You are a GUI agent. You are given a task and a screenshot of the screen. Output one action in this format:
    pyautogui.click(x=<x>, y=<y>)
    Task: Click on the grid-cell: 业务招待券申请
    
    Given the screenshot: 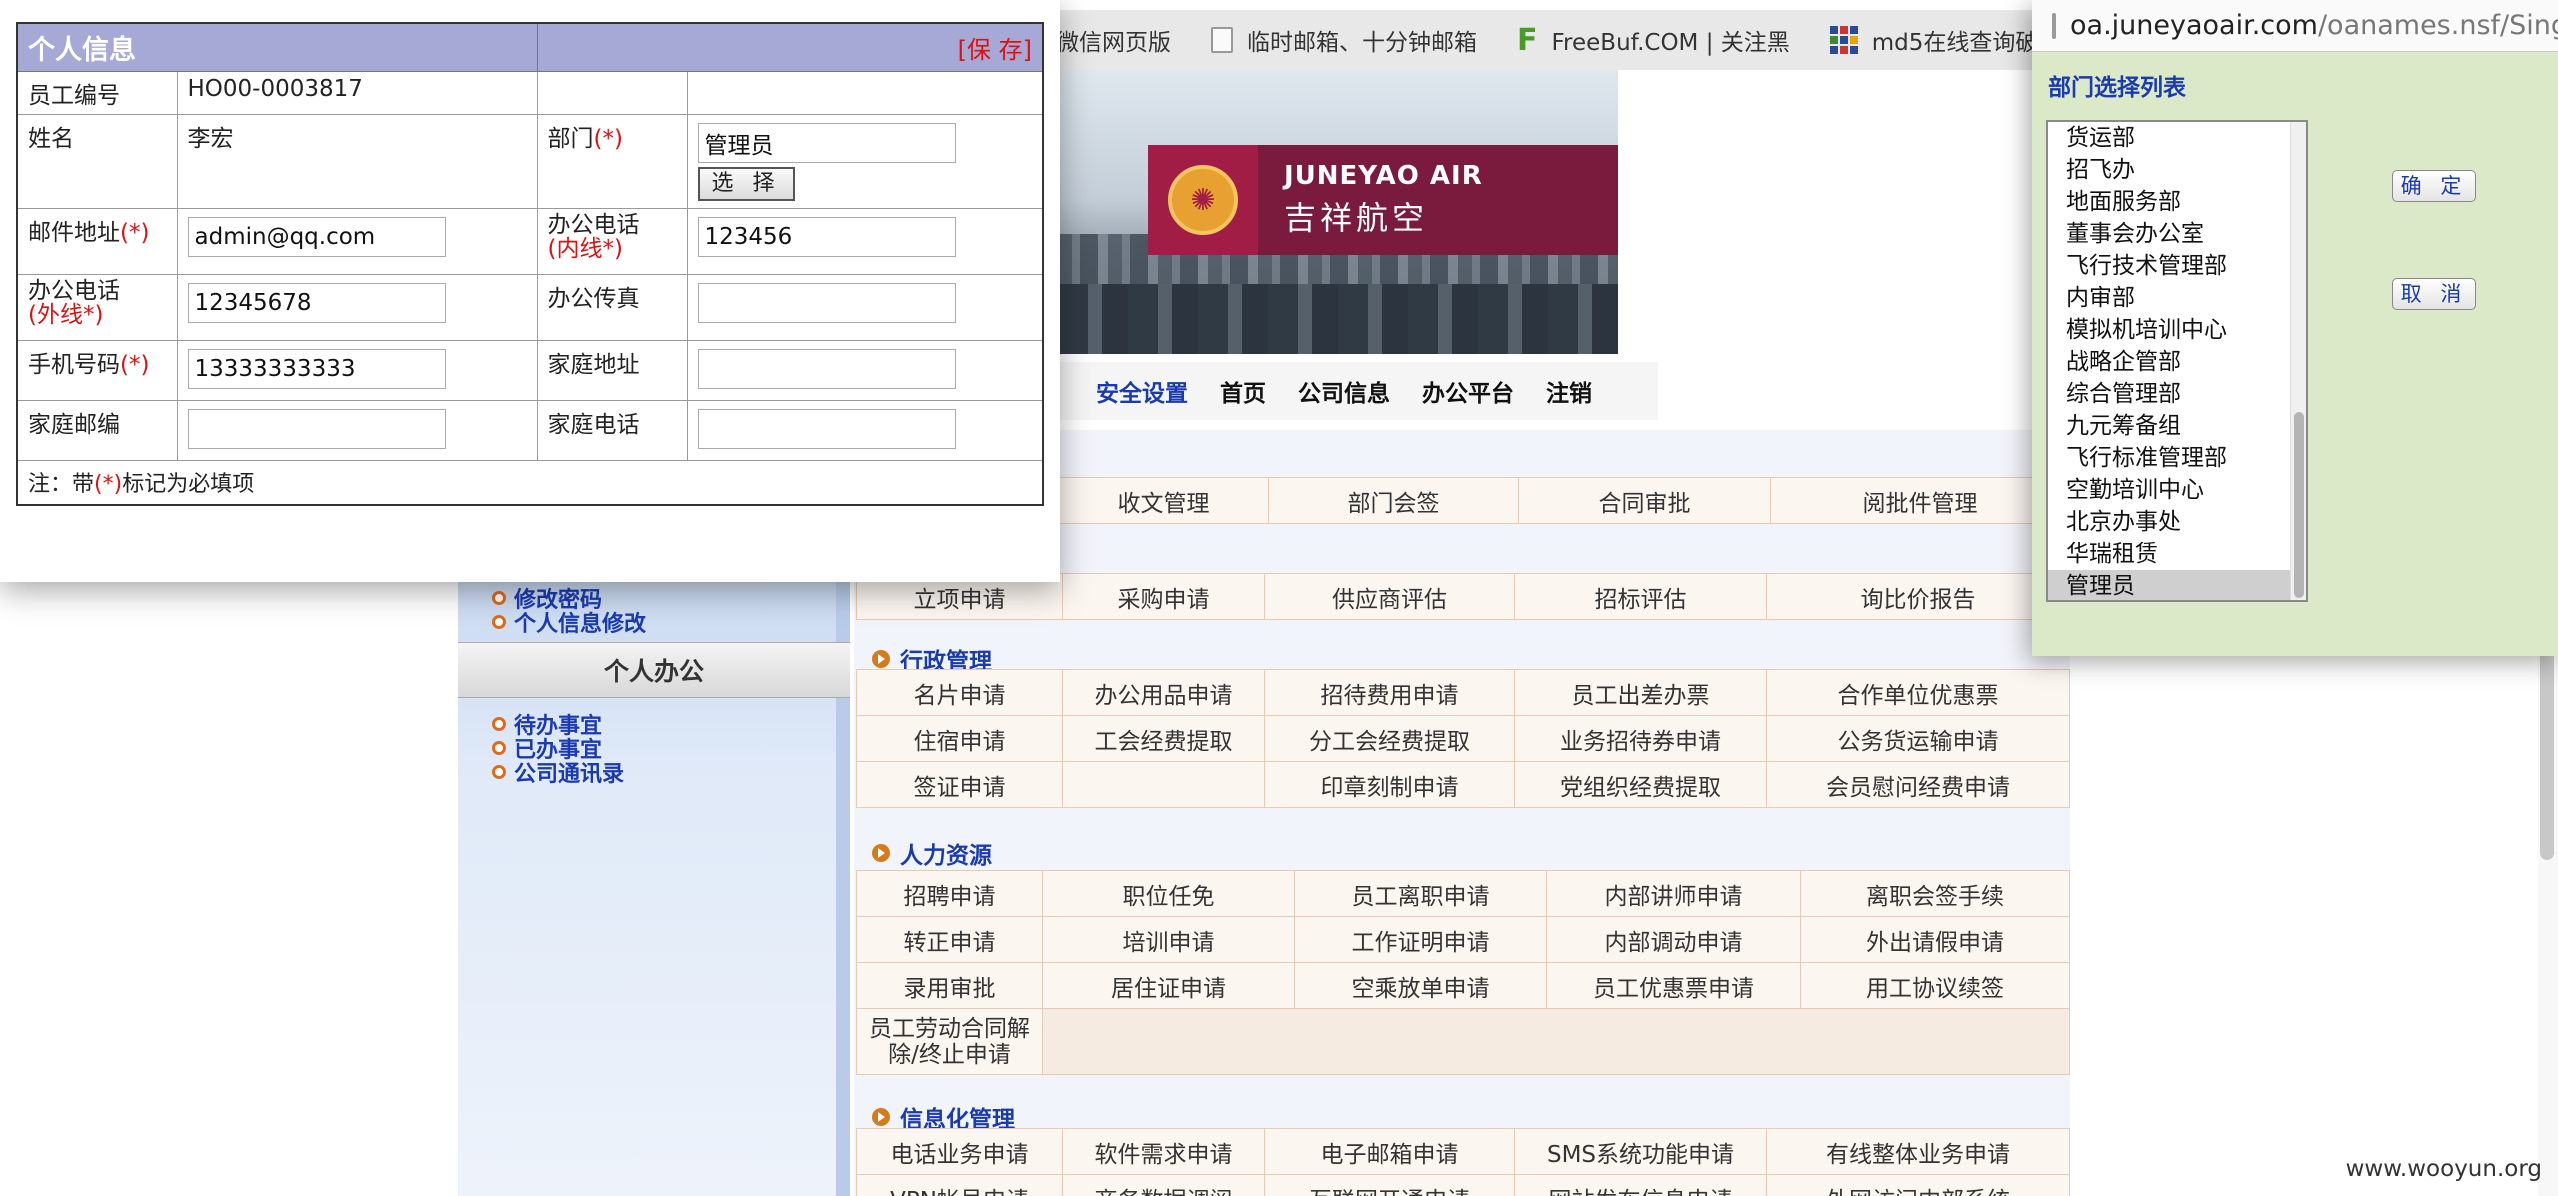 What is the action you would take?
    pyautogui.click(x=1640, y=738)
    